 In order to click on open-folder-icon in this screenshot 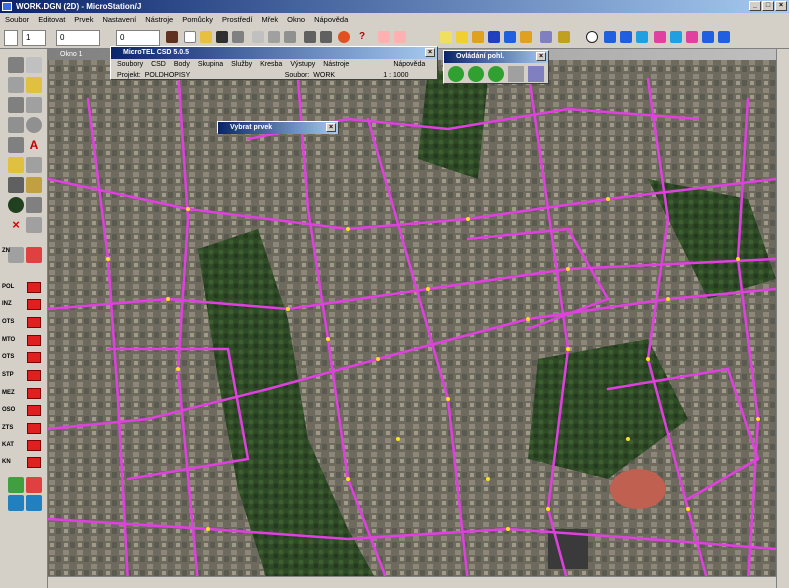, I will do `click(206, 37)`.